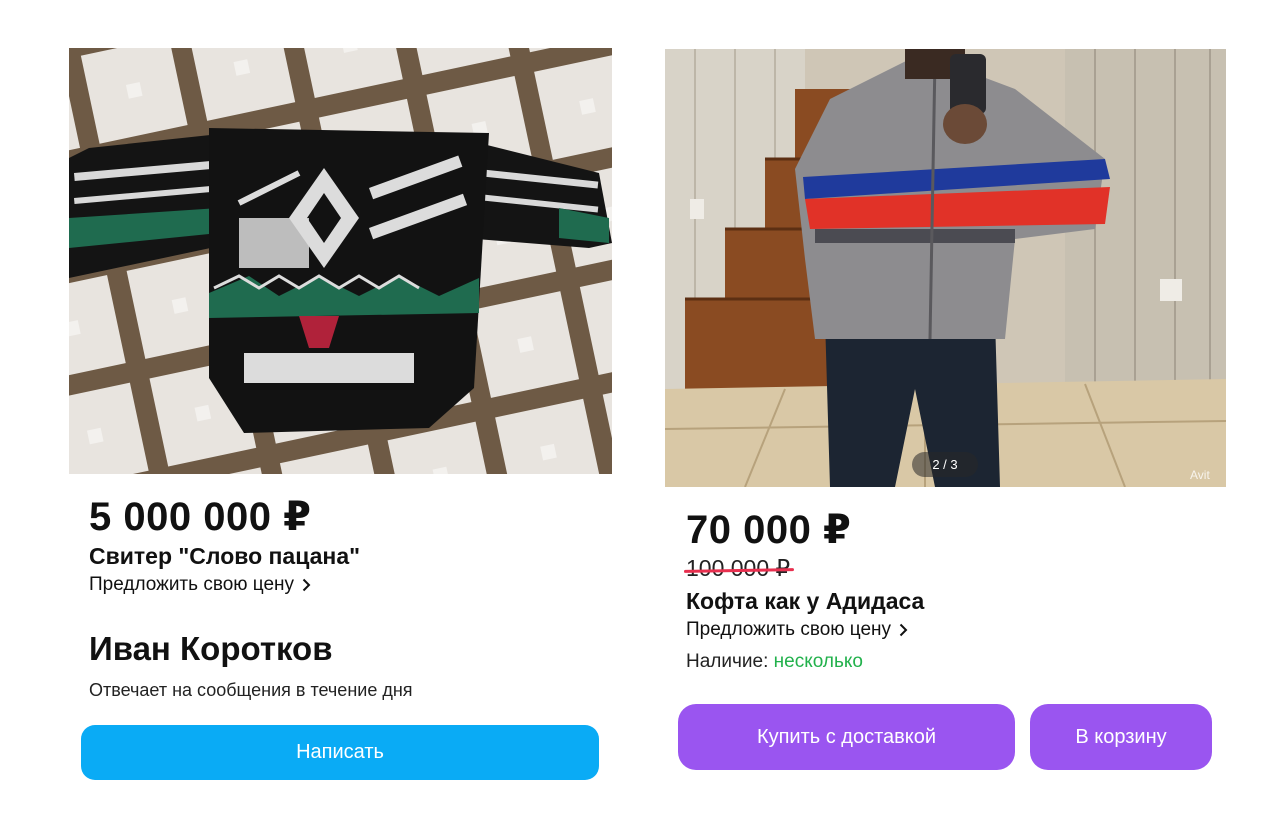  Describe the element at coordinates (769, 530) in the screenshot. I see `jacket-price: 70 000 ₽` at that location.